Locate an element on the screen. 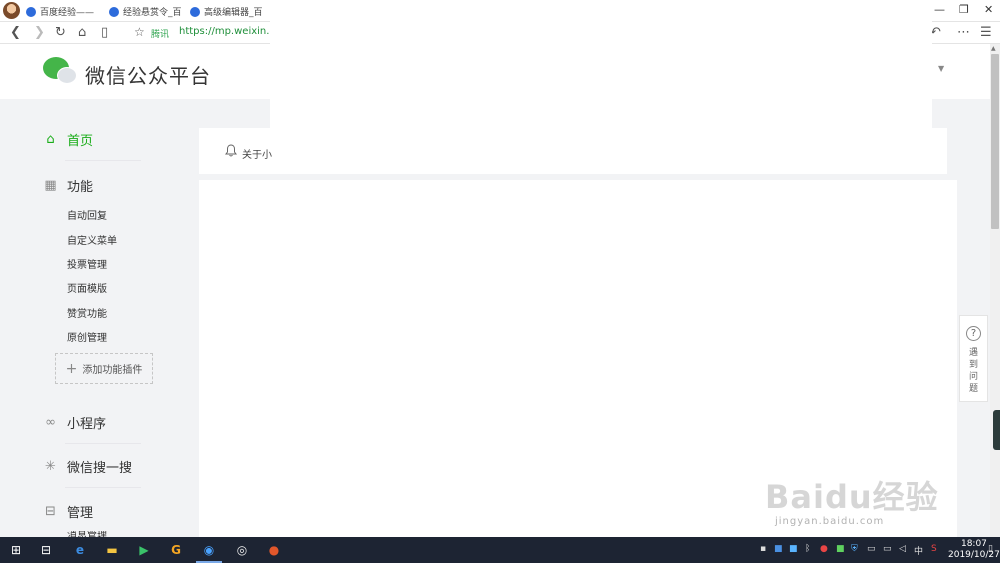 This screenshot has height=563, width=1000. nav-vote-manage: 投票管理 is located at coordinates (87, 263).